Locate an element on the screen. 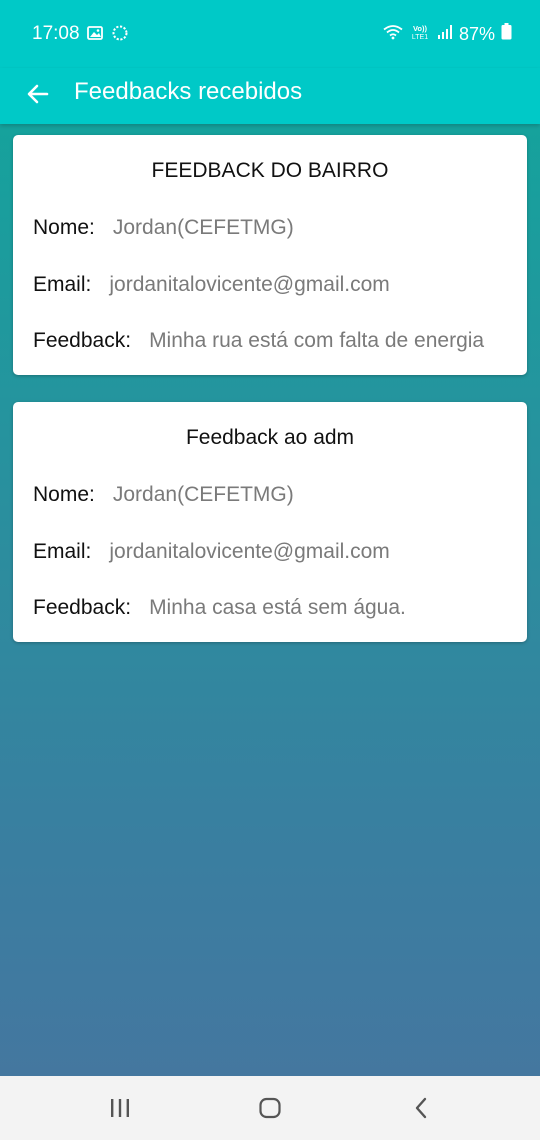  sync-icon is located at coordinates (120, 35).